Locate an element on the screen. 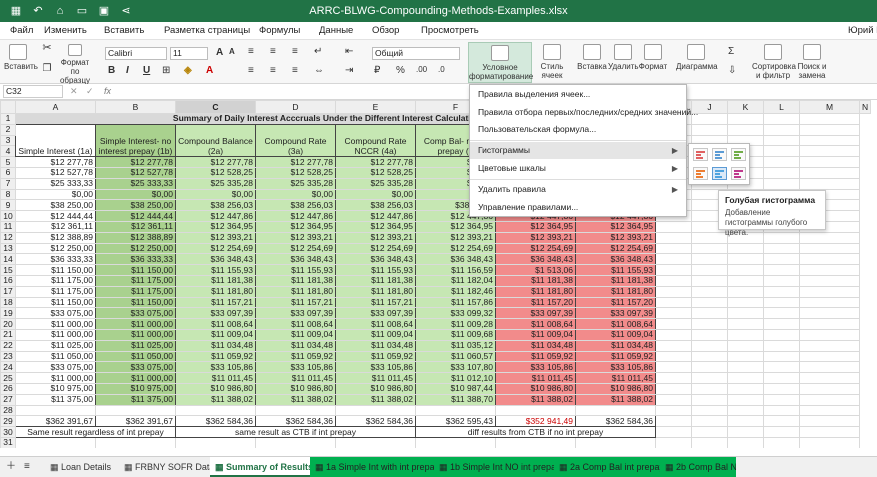  data-cell: $11 009,28 is located at coordinates (455, 324).